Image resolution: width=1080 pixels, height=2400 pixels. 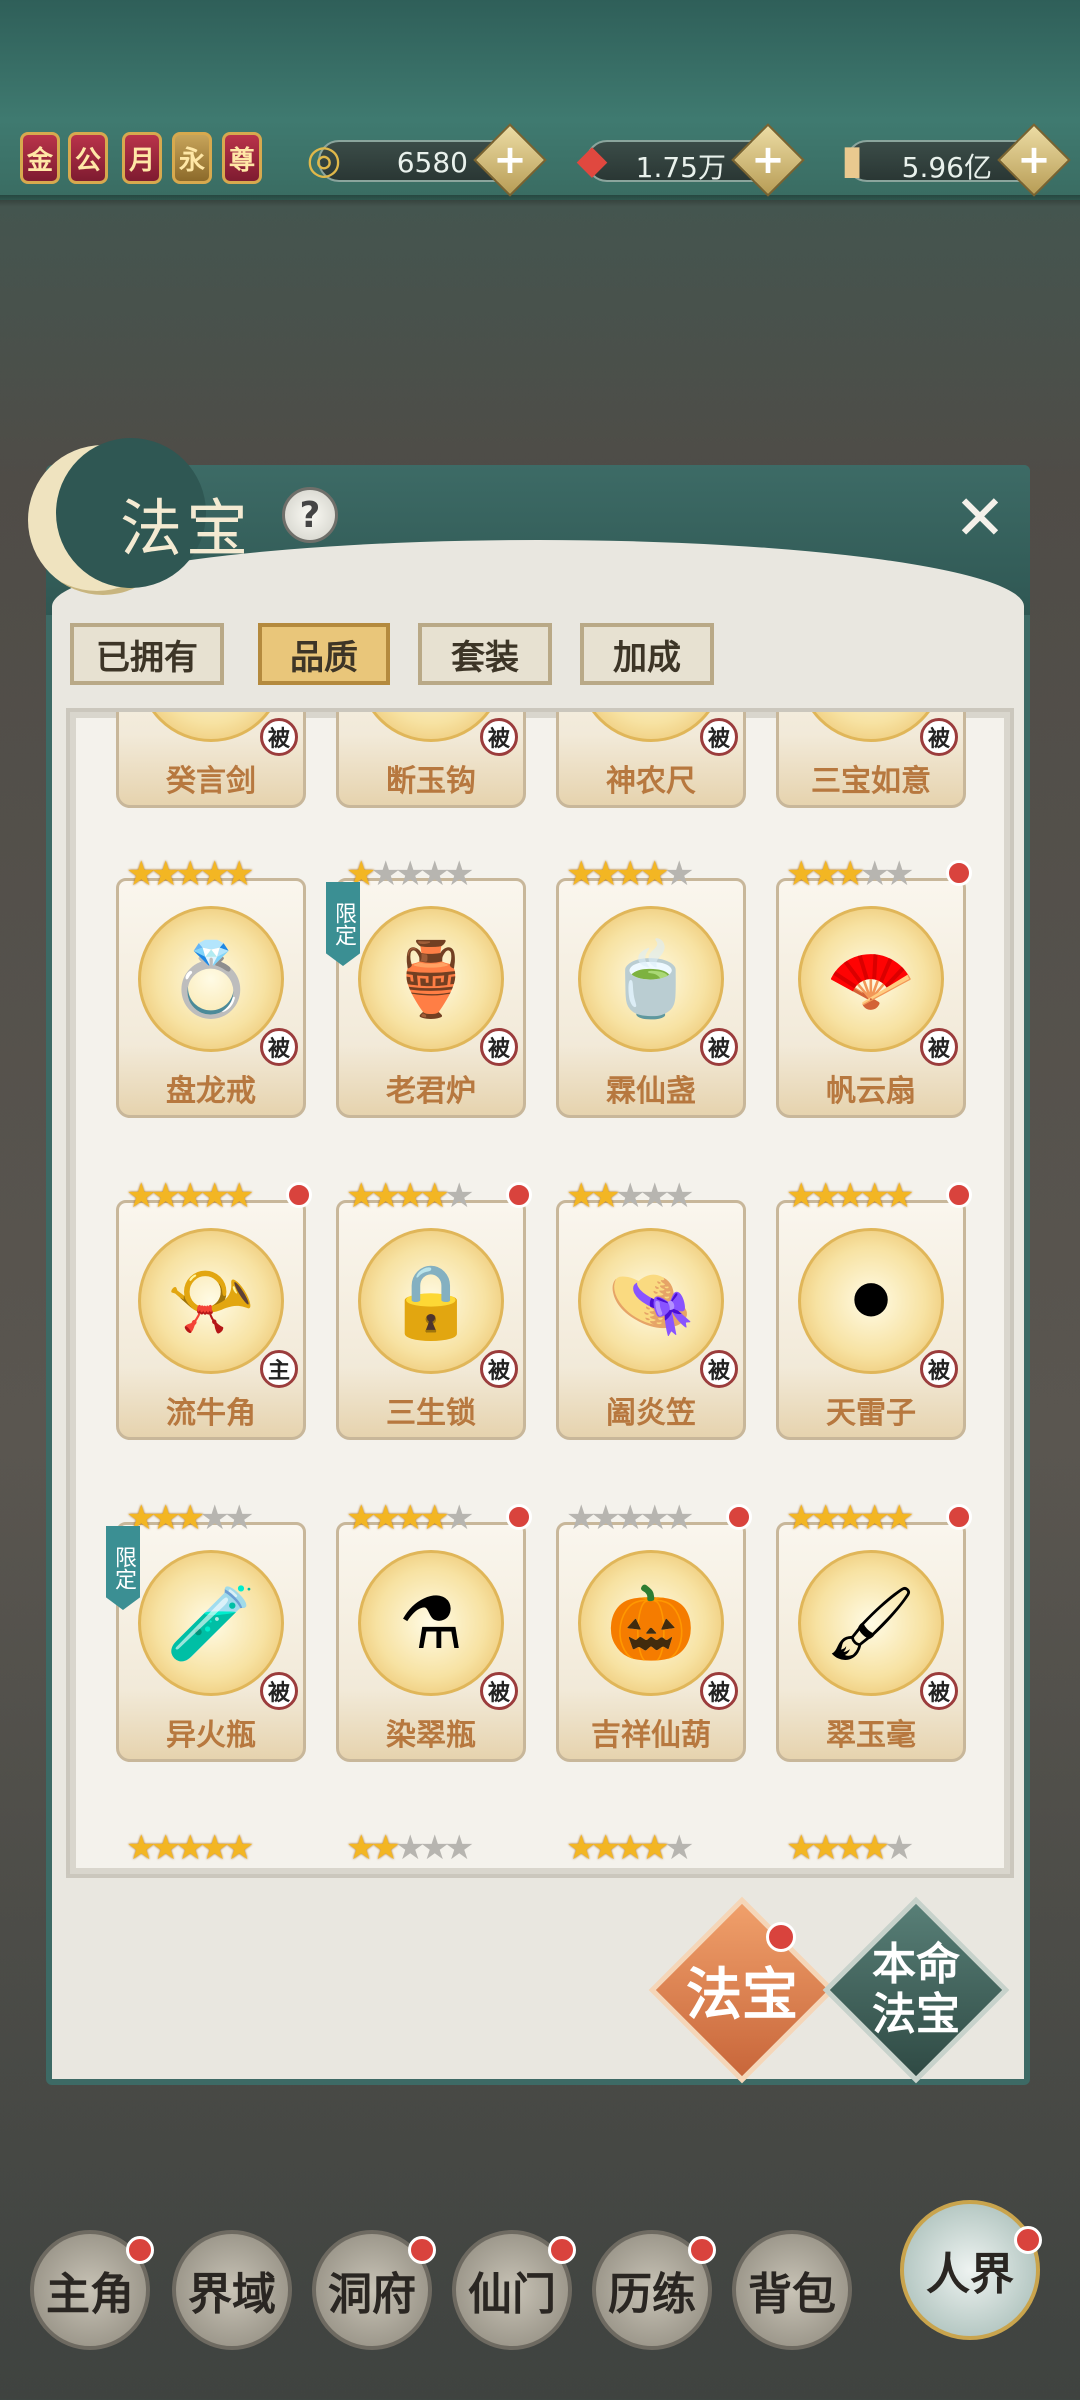 What do you see at coordinates (871, 979) in the screenshot?
I see `fabao-item-icon: 🪭` at bounding box center [871, 979].